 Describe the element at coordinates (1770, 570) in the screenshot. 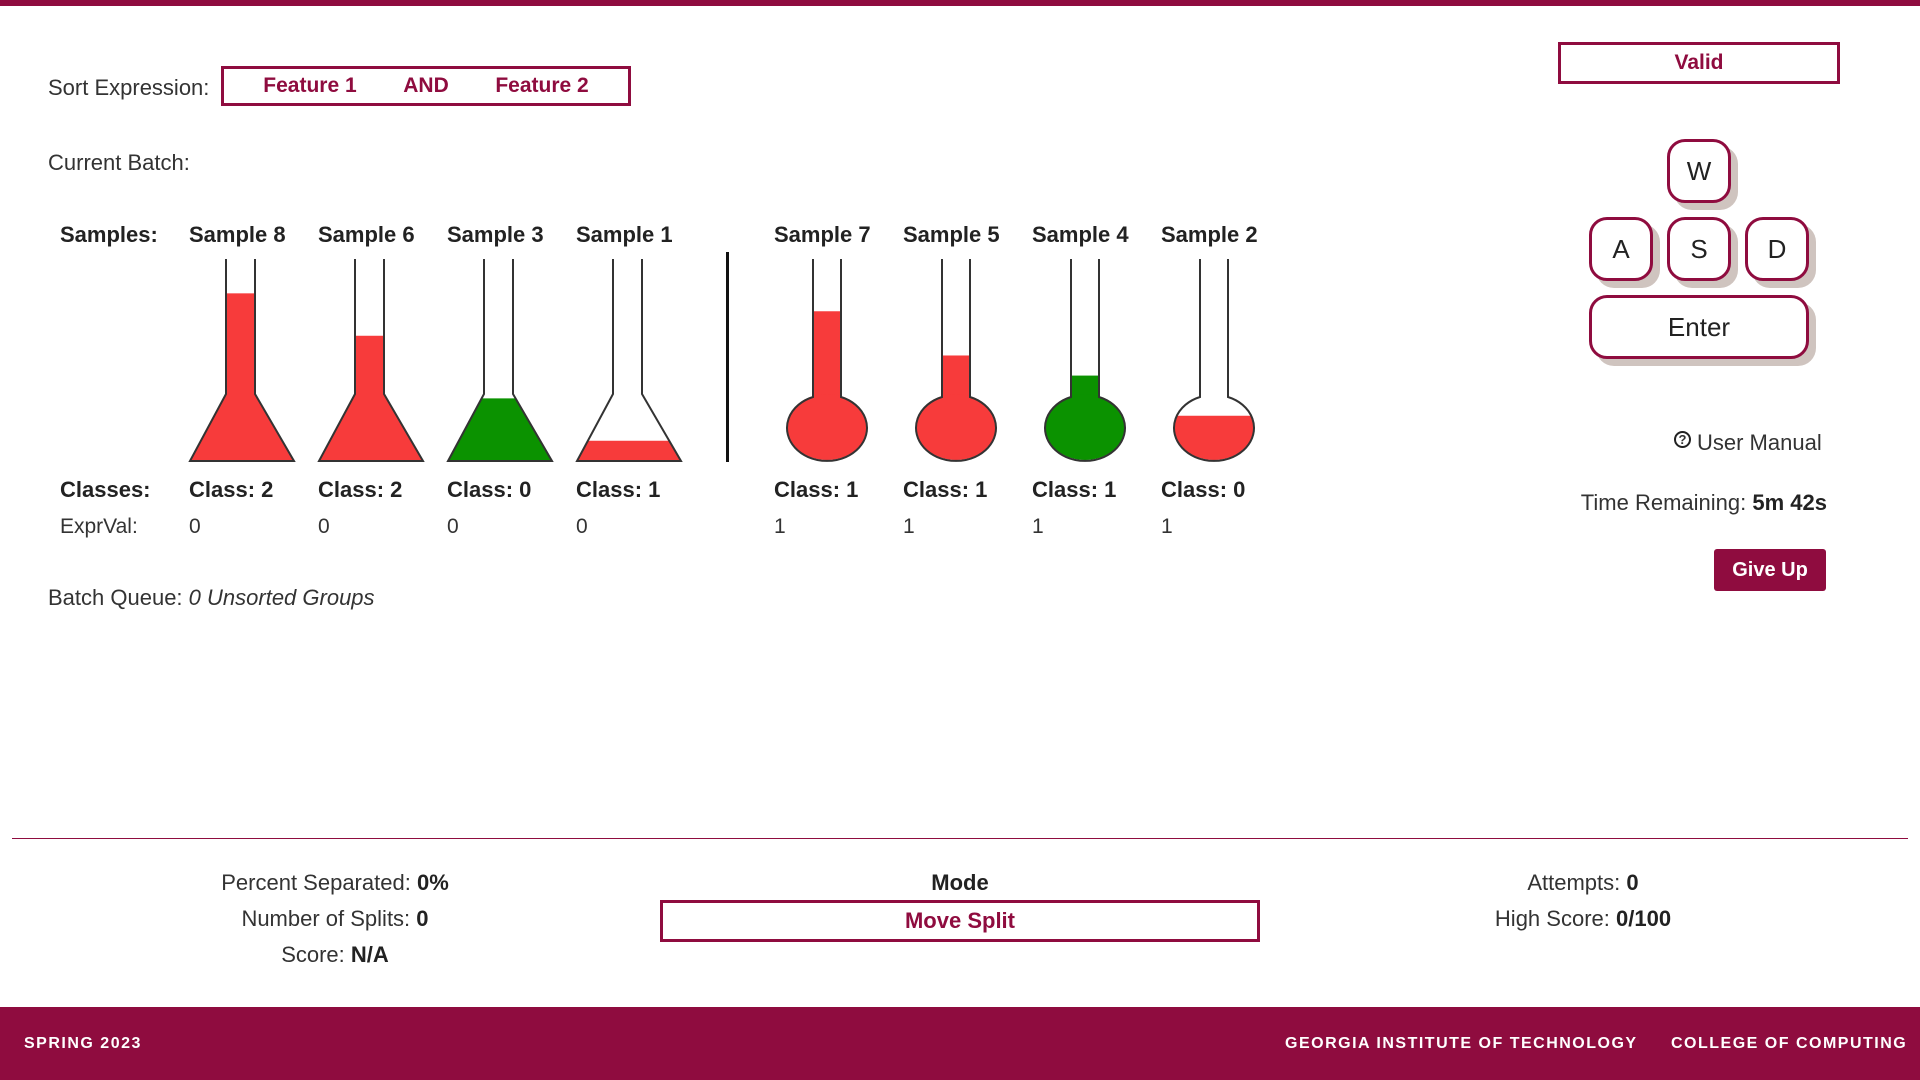

I see `give-up-button: Give Up` at that location.